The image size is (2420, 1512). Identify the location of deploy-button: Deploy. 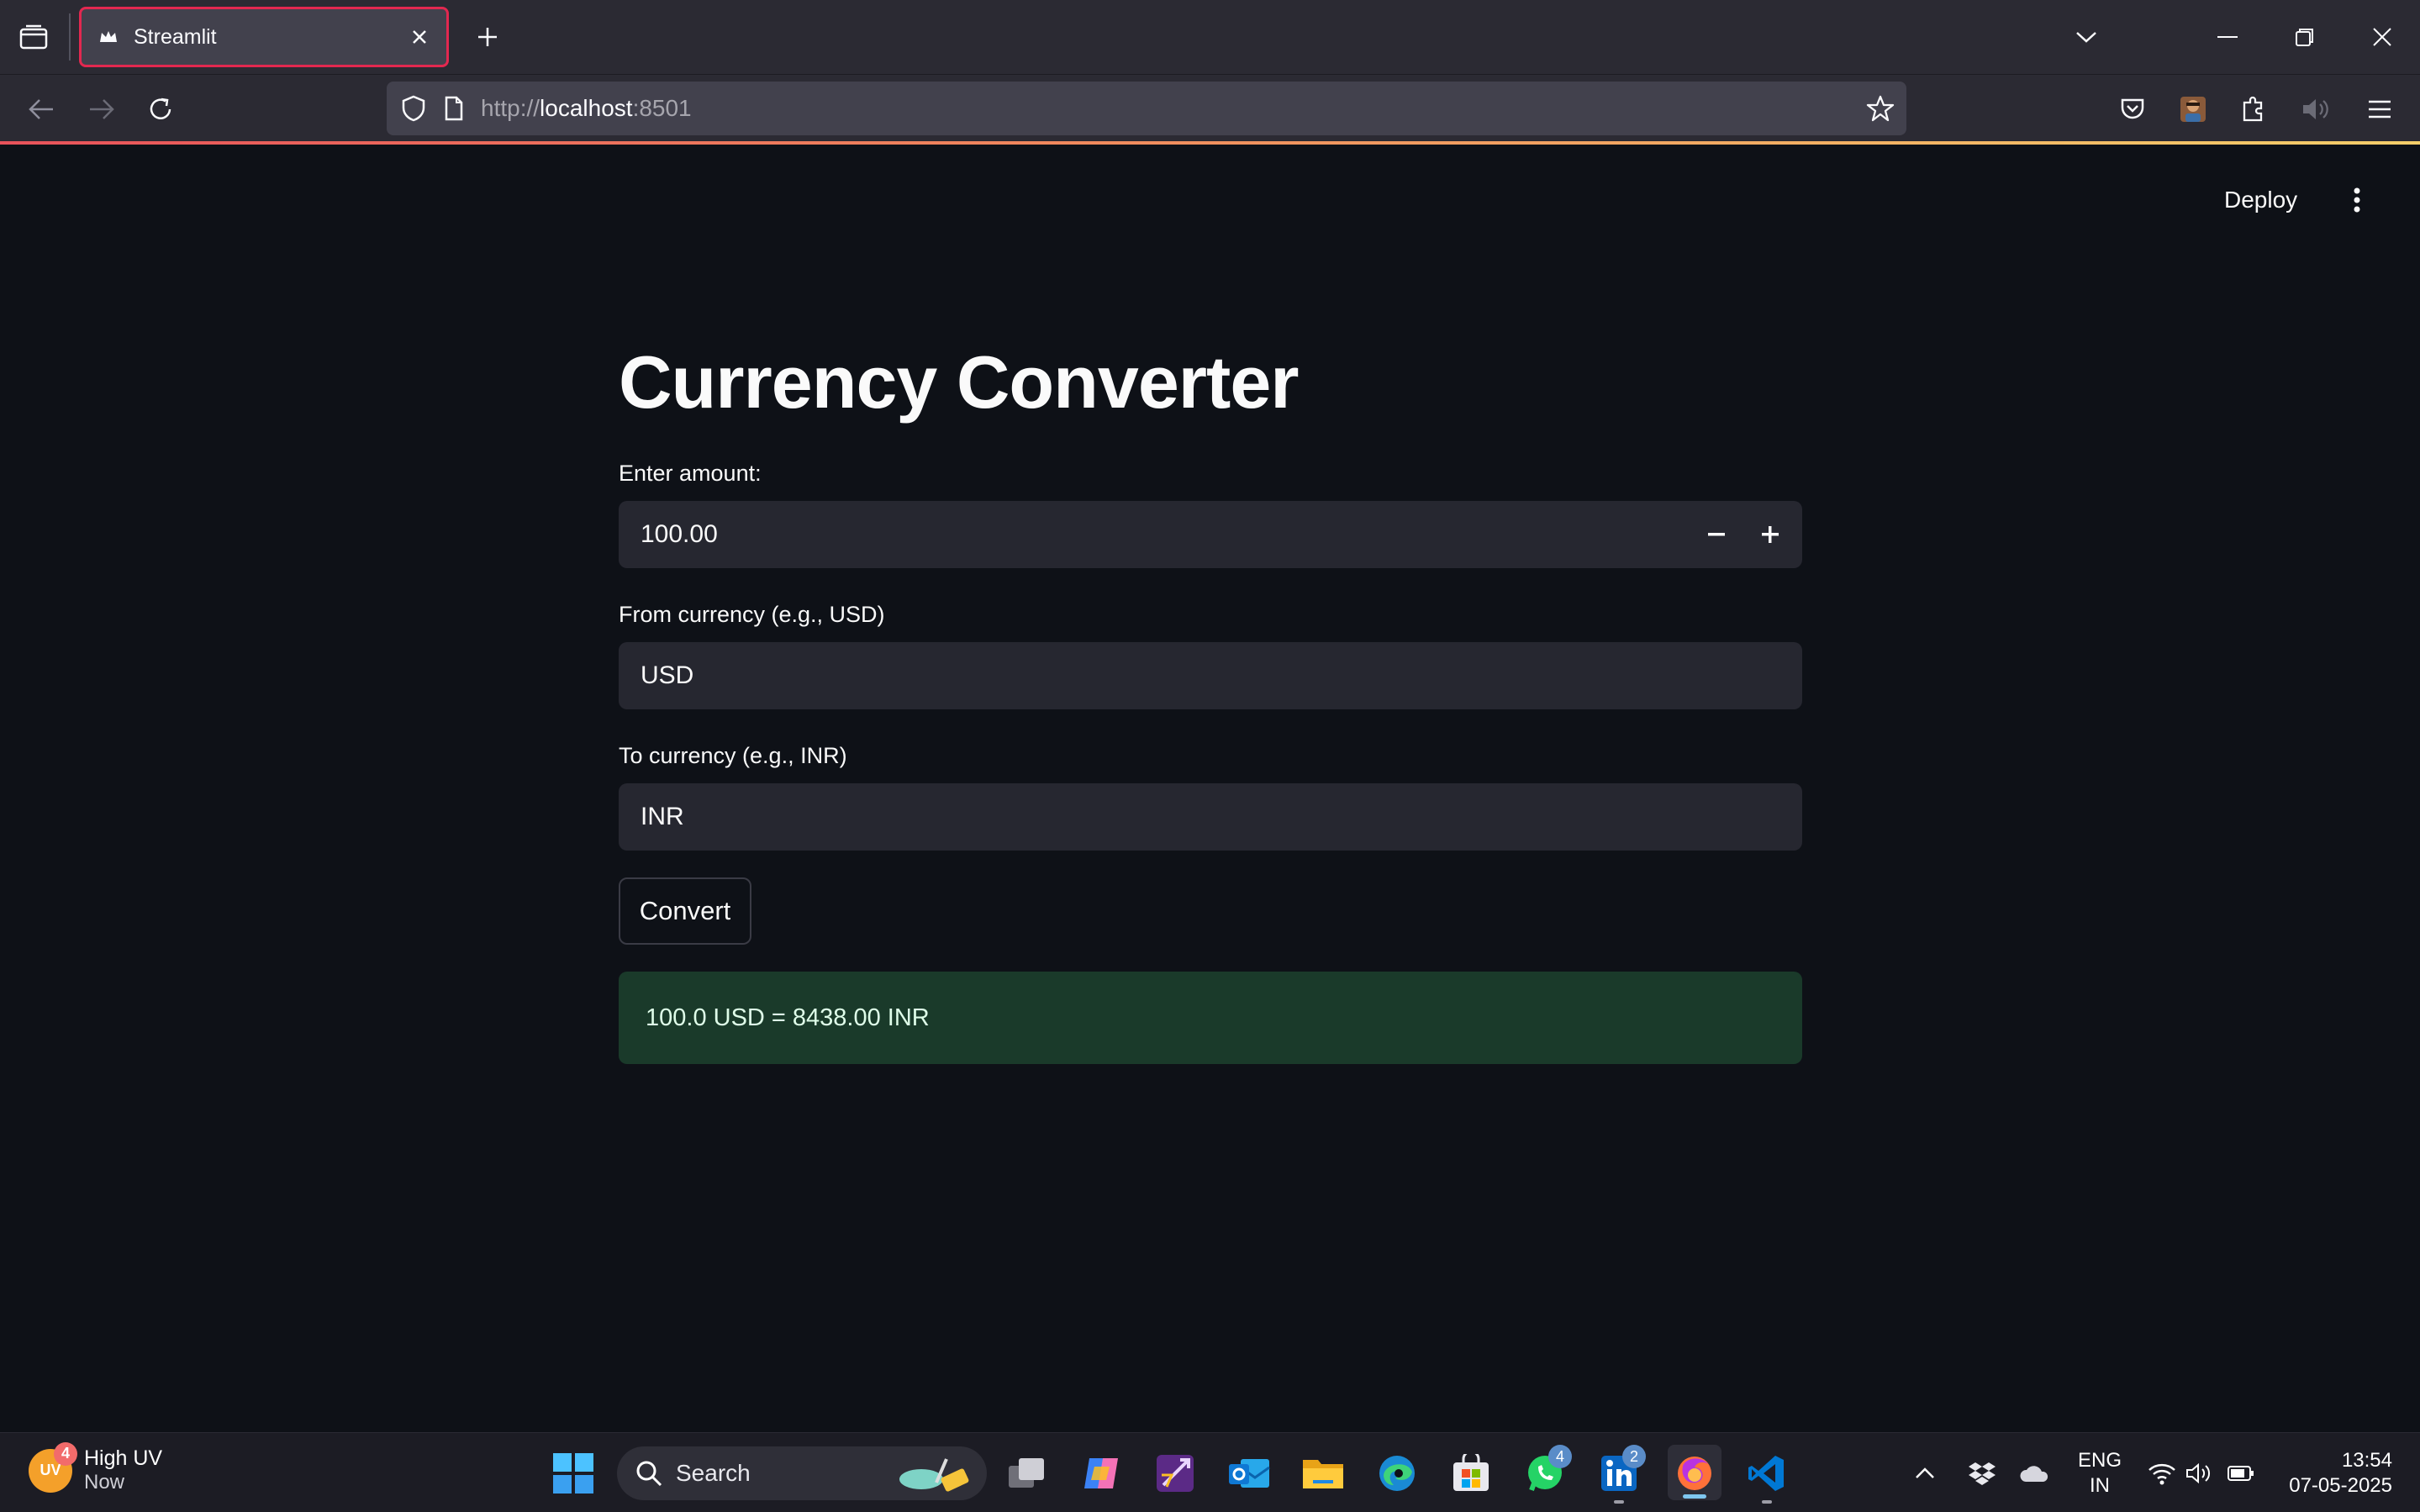
(2260, 200).